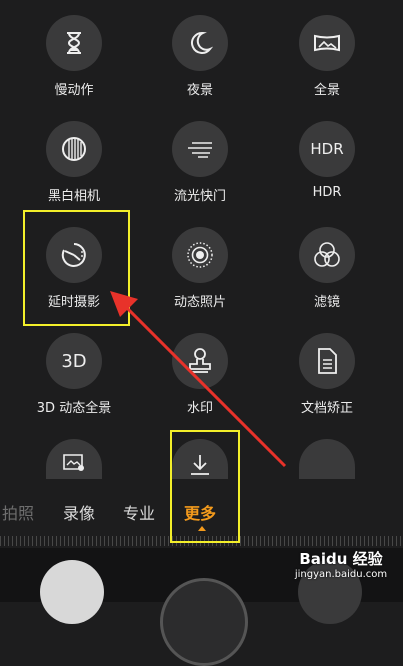 This screenshot has height=666, width=403. Describe the element at coordinates (198, 379) in the screenshot. I see `annotation-arrow` at that location.